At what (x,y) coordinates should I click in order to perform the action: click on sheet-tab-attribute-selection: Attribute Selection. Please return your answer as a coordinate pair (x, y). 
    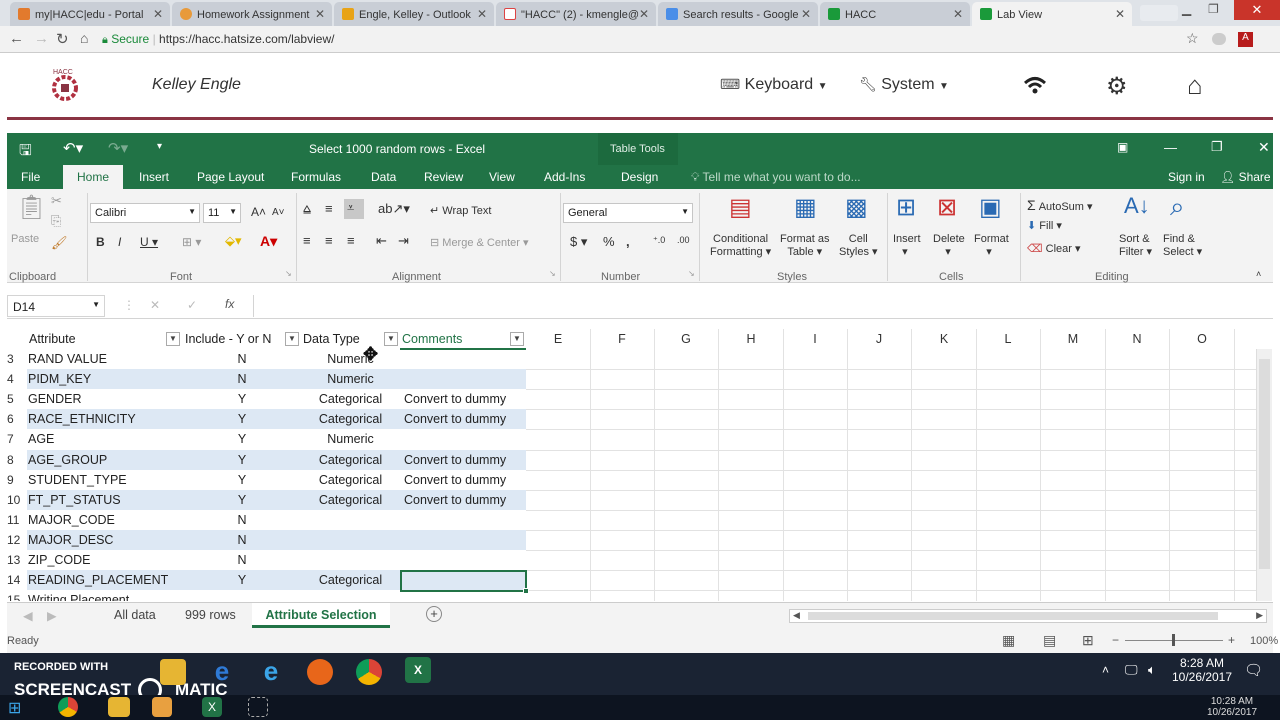
    Looking at the image, I should click on (321, 615).